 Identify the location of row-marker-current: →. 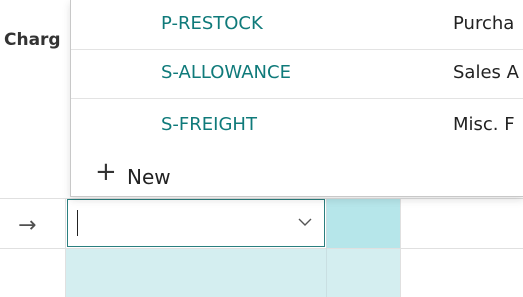
(32, 223).